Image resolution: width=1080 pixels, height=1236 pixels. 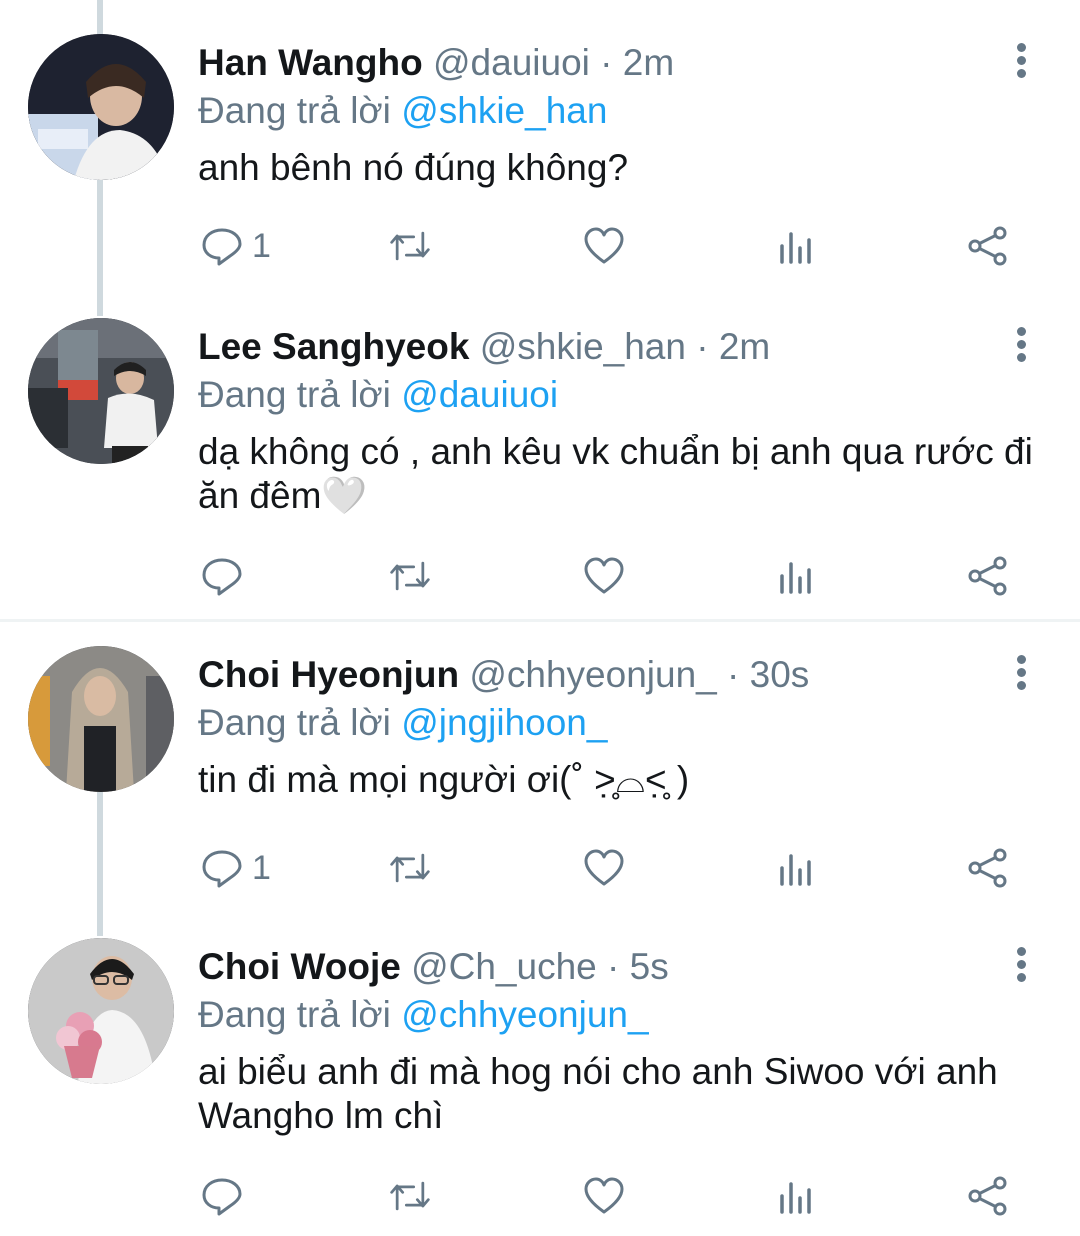 I want to click on replying-to: Đang trả lời @dauiuoi, so click(x=378, y=395).